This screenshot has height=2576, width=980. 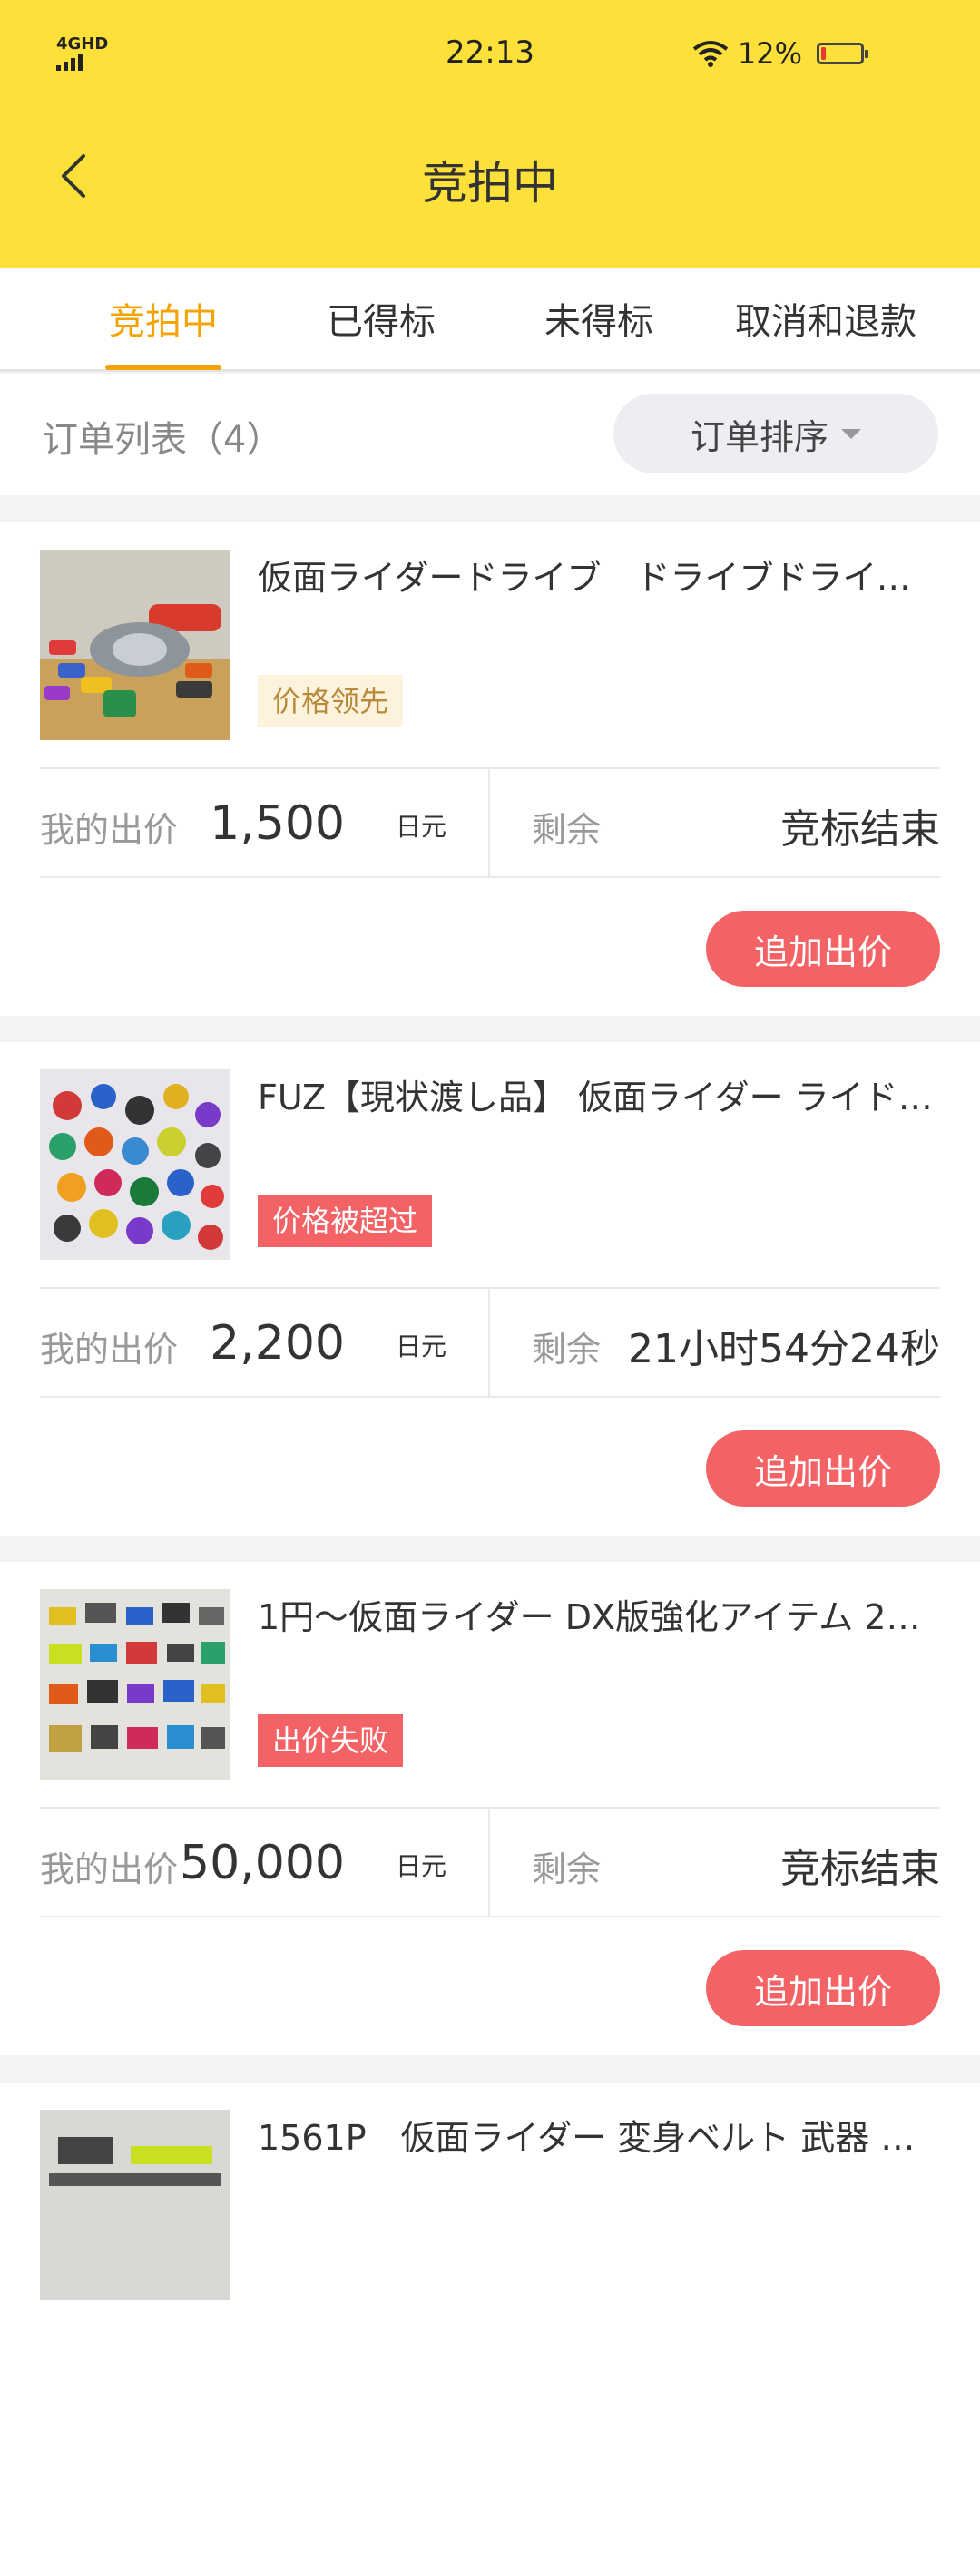 What do you see at coordinates (842, 53) in the screenshot?
I see `battery-icon` at bounding box center [842, 53].